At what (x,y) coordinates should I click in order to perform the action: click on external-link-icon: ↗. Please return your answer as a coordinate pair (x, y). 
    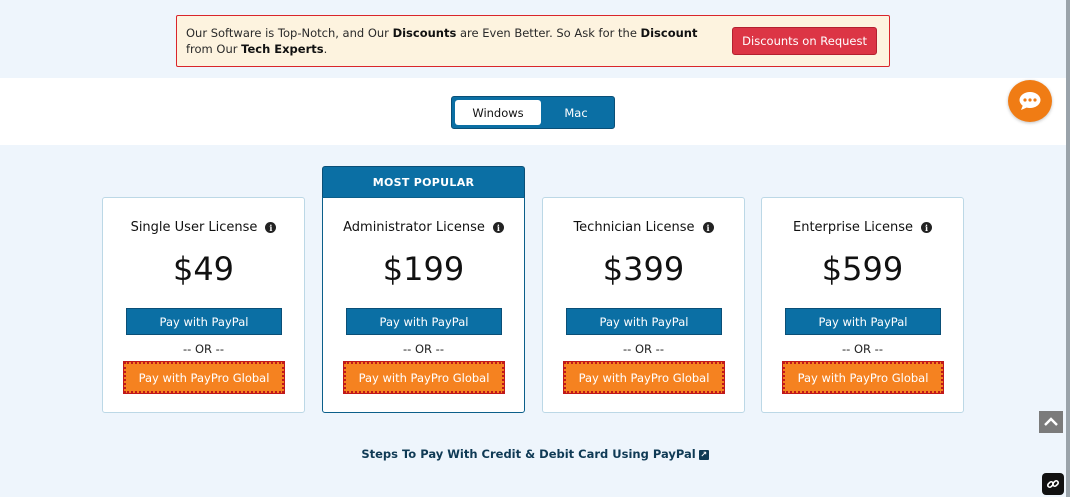
    Looking at the image, I should click on (703, 454).